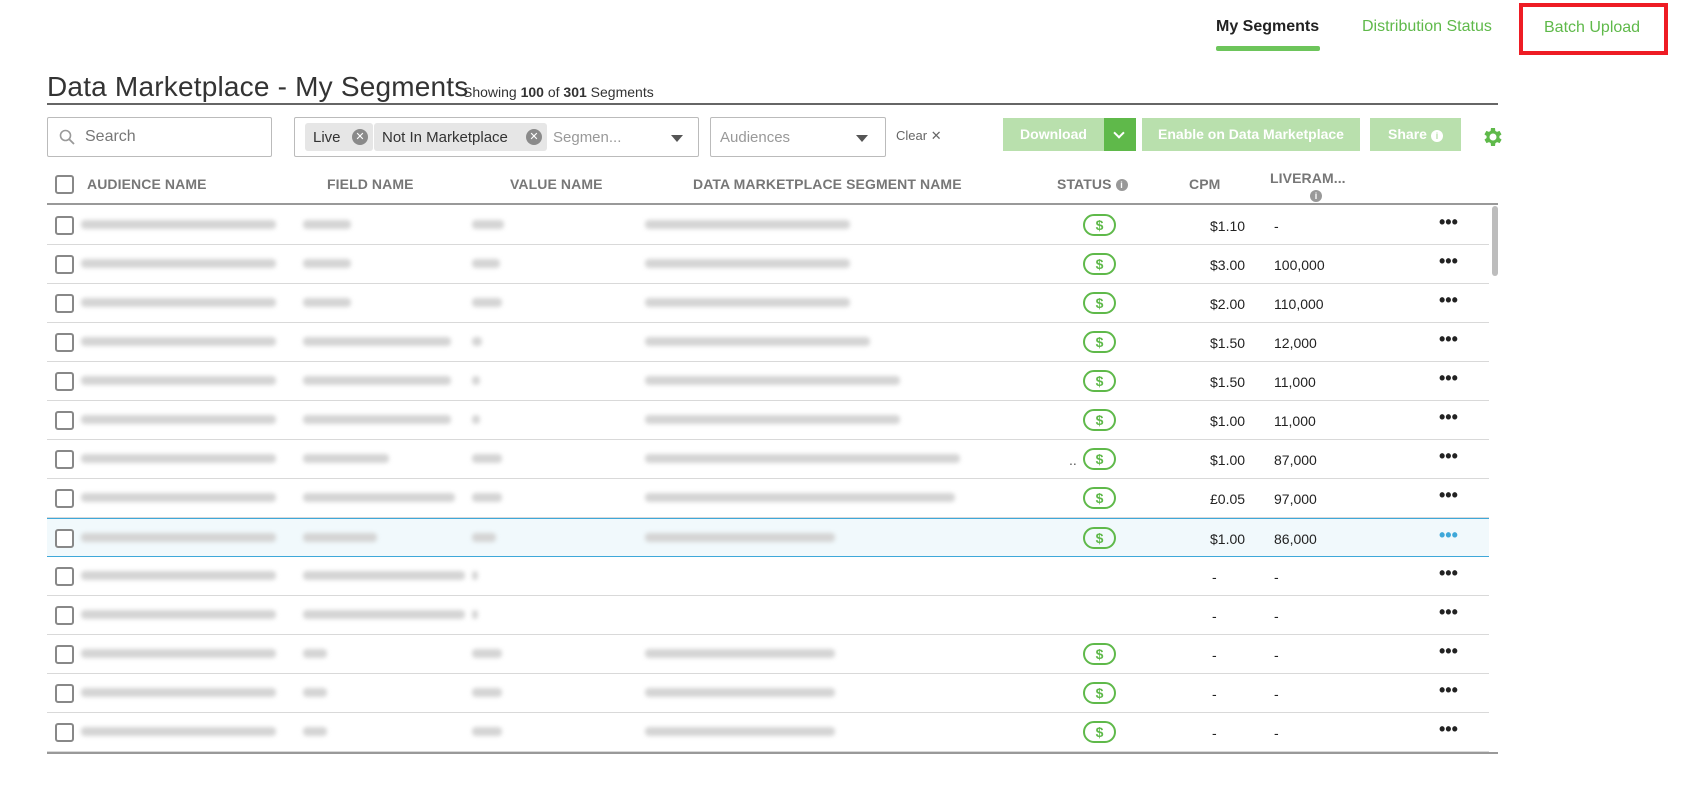  What do you see at coordinates (1492, 137) in the screenshot?
I see `gear-icon` at bounding box center [1492, 137].